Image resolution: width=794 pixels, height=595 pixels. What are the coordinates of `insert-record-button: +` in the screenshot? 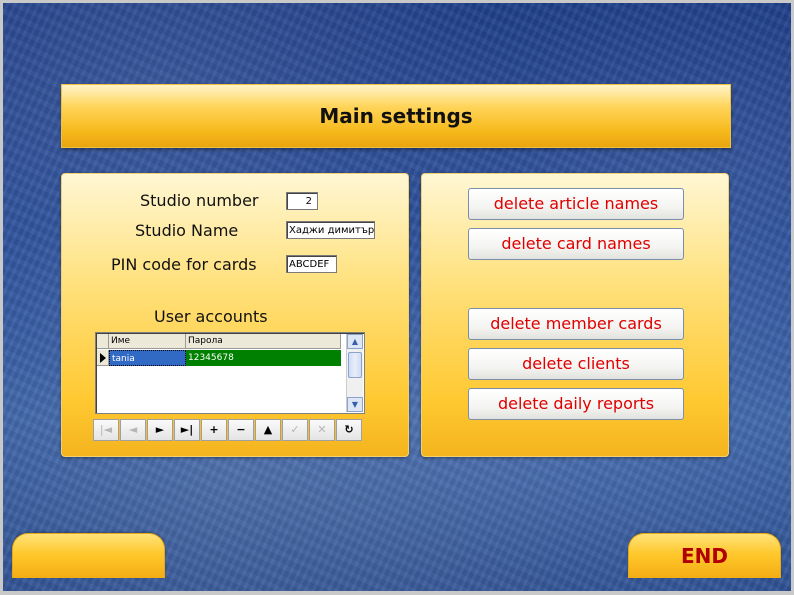 It's located at (214, 430).